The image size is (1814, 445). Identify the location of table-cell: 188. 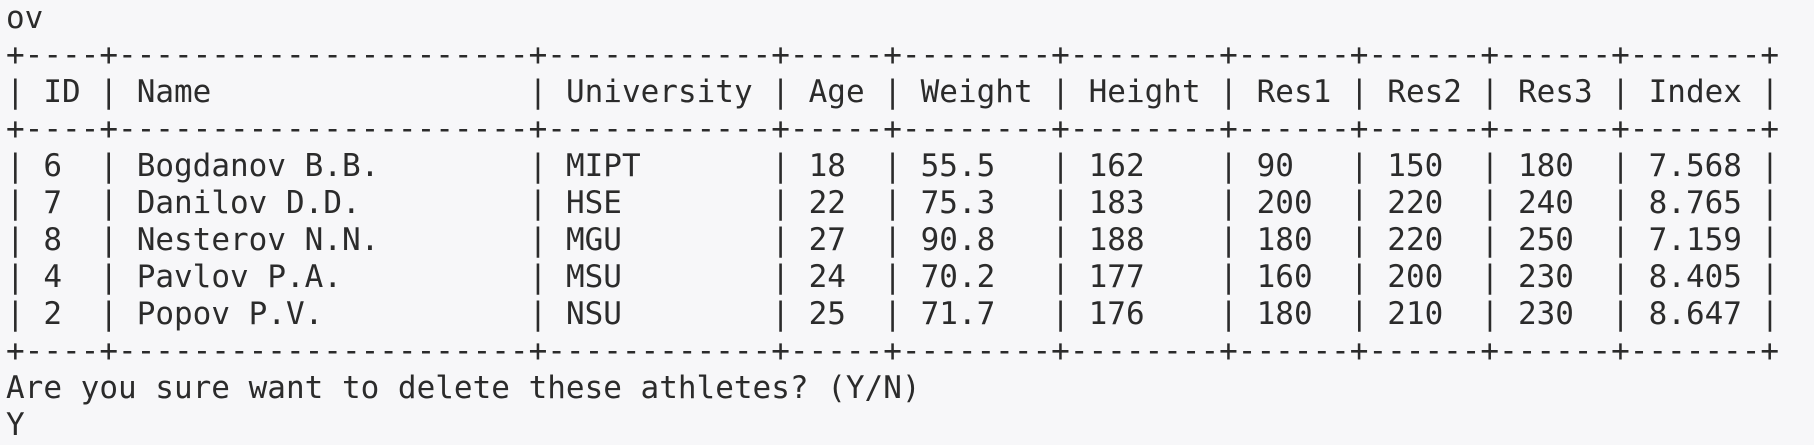
(1154, 240).